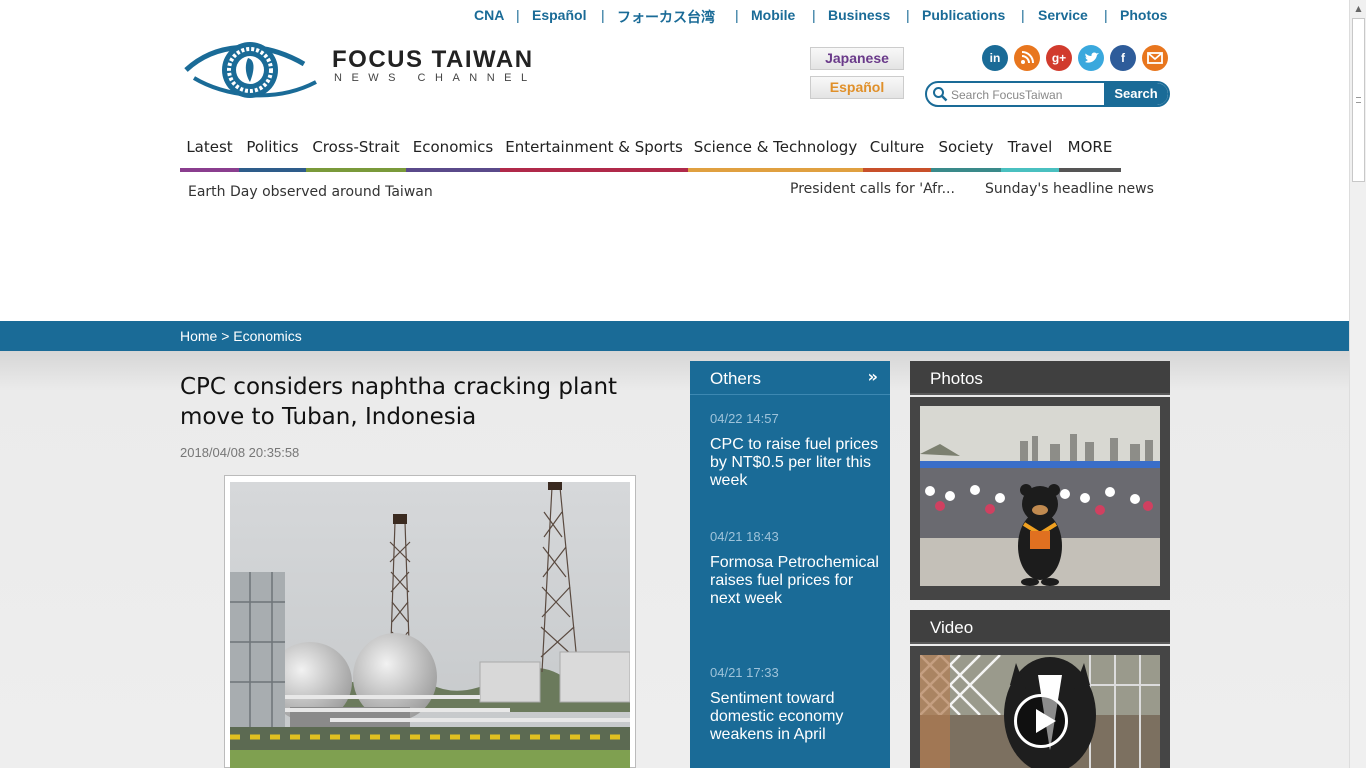 The image size is (1366, 768). Describe the element at coordinates (873, 376) in the screenshot. I see `double-chevron-right-icon: »` at that location.